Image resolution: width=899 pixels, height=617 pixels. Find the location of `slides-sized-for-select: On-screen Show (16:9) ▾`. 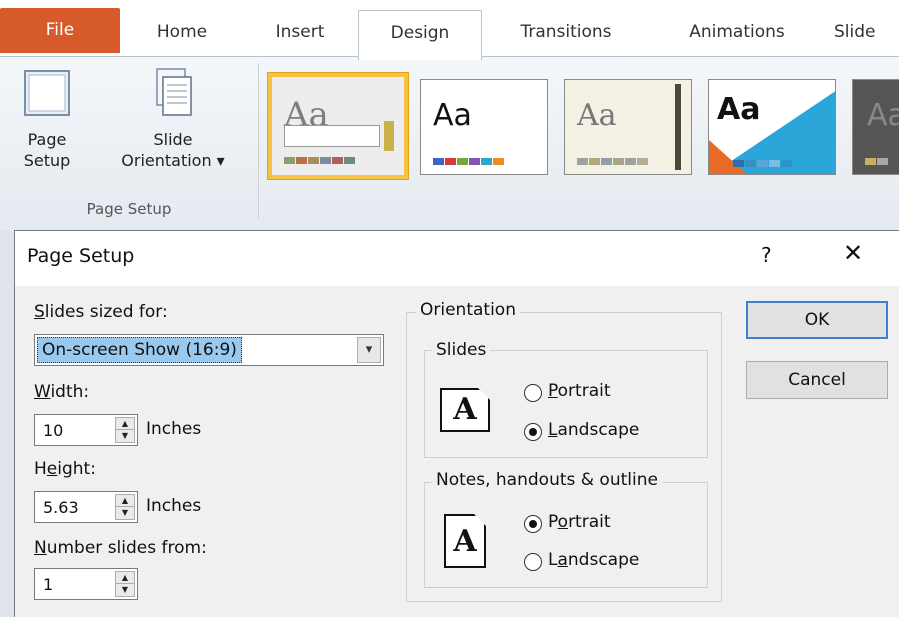

slides-sized-for-select: On-screen Show (16:9) ▾ is located at coordinates (209, 350).